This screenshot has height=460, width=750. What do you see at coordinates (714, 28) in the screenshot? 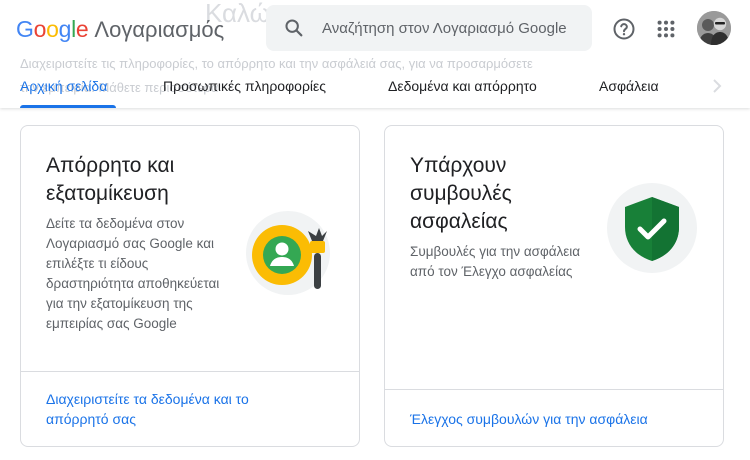
I see `avatar` at bounding box center [714, 28].